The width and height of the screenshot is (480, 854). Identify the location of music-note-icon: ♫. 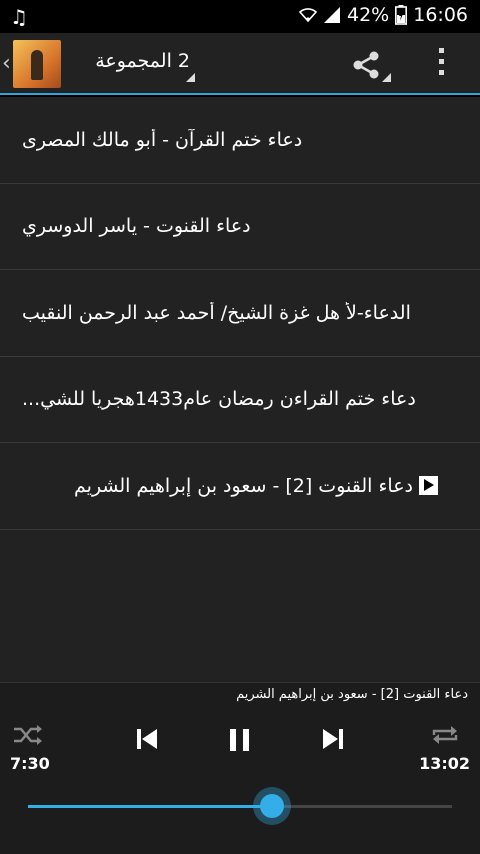
(19, 17).